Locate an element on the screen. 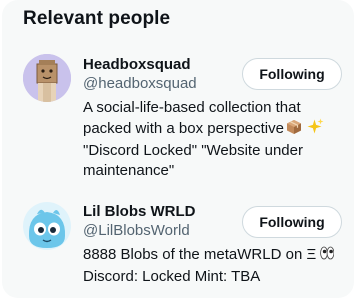 The image size is (356, 299). section-title: Relevant people is located at coordinates (97, 18).